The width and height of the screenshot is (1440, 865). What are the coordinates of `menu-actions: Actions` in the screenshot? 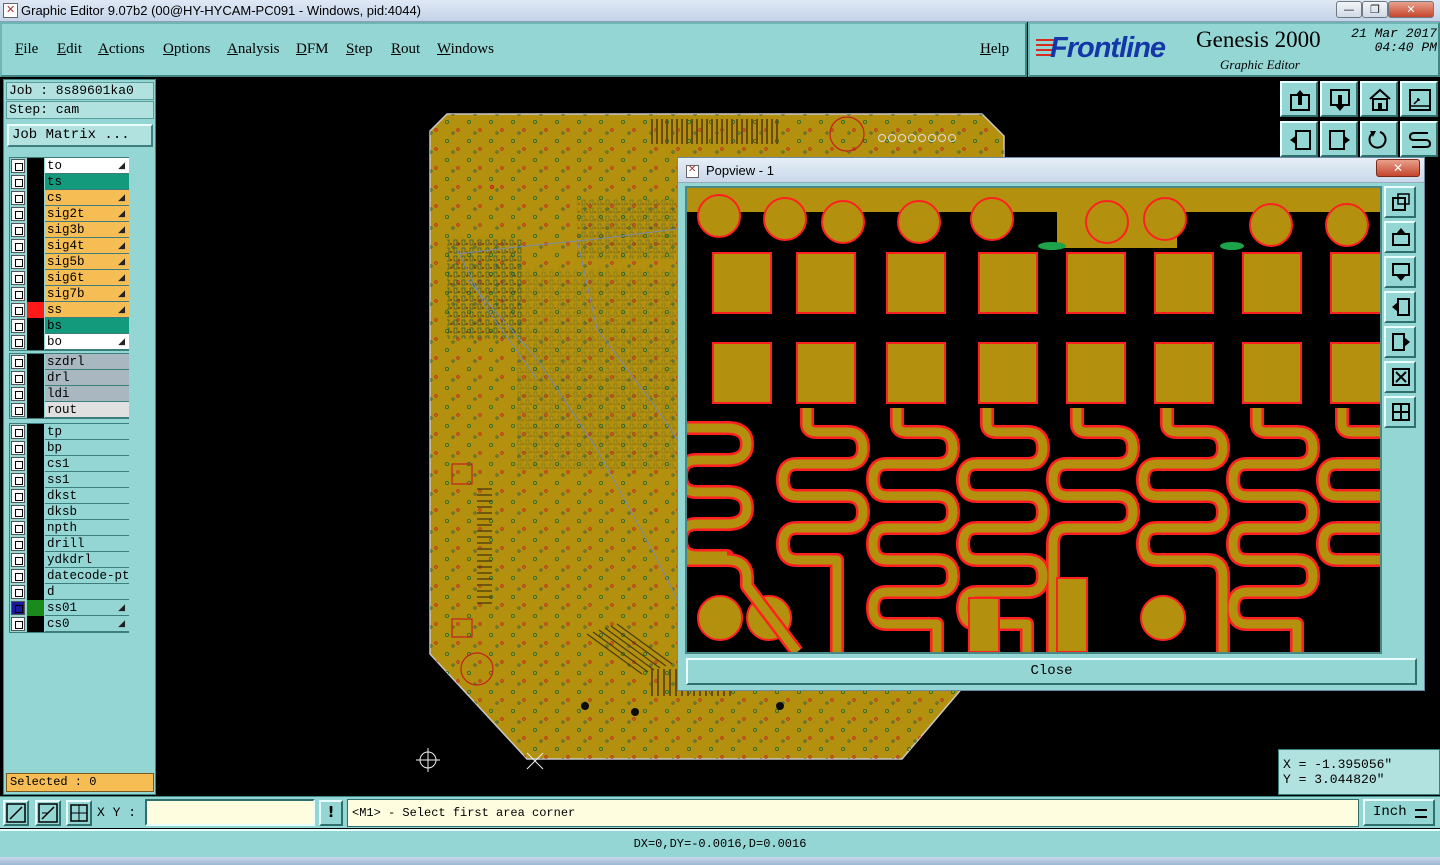 It's located at (121, 49).